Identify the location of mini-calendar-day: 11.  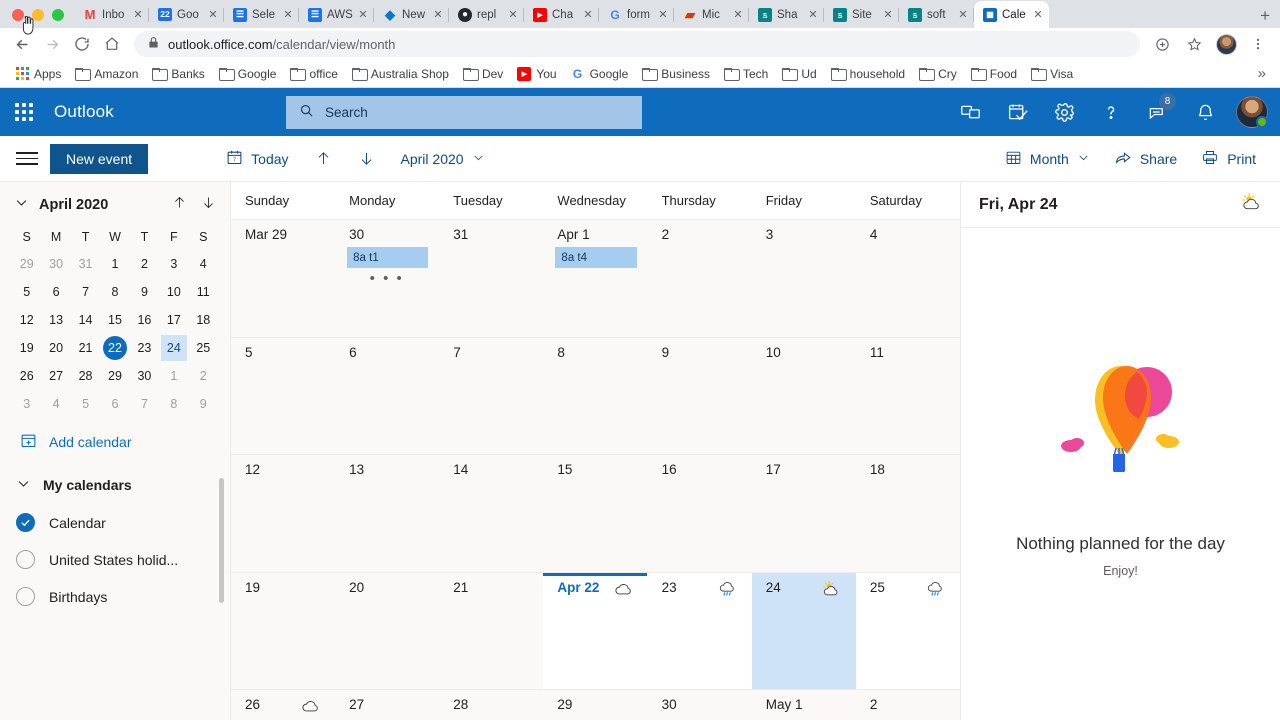
(203, 292).